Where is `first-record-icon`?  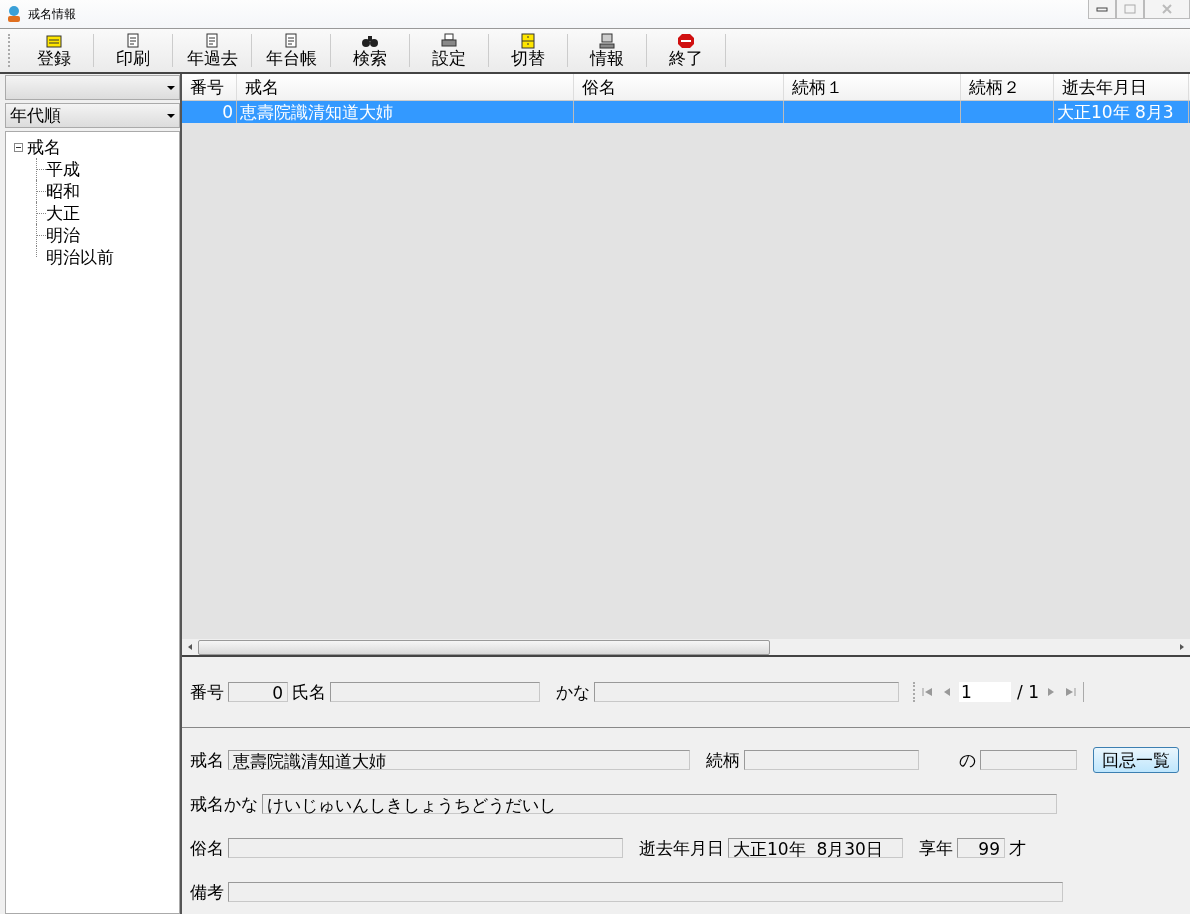 first-record-icon is located at coordinates (928, 692).